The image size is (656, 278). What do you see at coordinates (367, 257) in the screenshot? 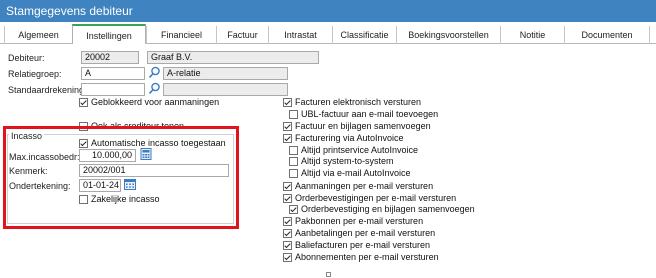
I see `subscriptions-email-label: Abonnementen per e-mail versturen` at bounding box center [367, 257].